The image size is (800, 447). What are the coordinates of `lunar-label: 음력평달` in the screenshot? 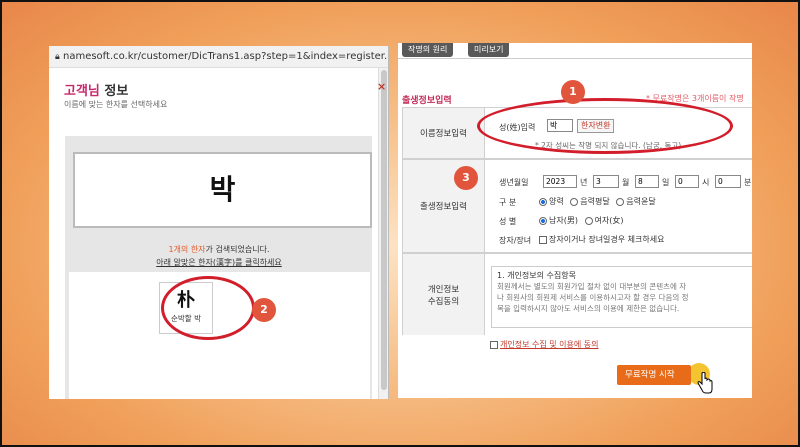 It's located at (595, 201).